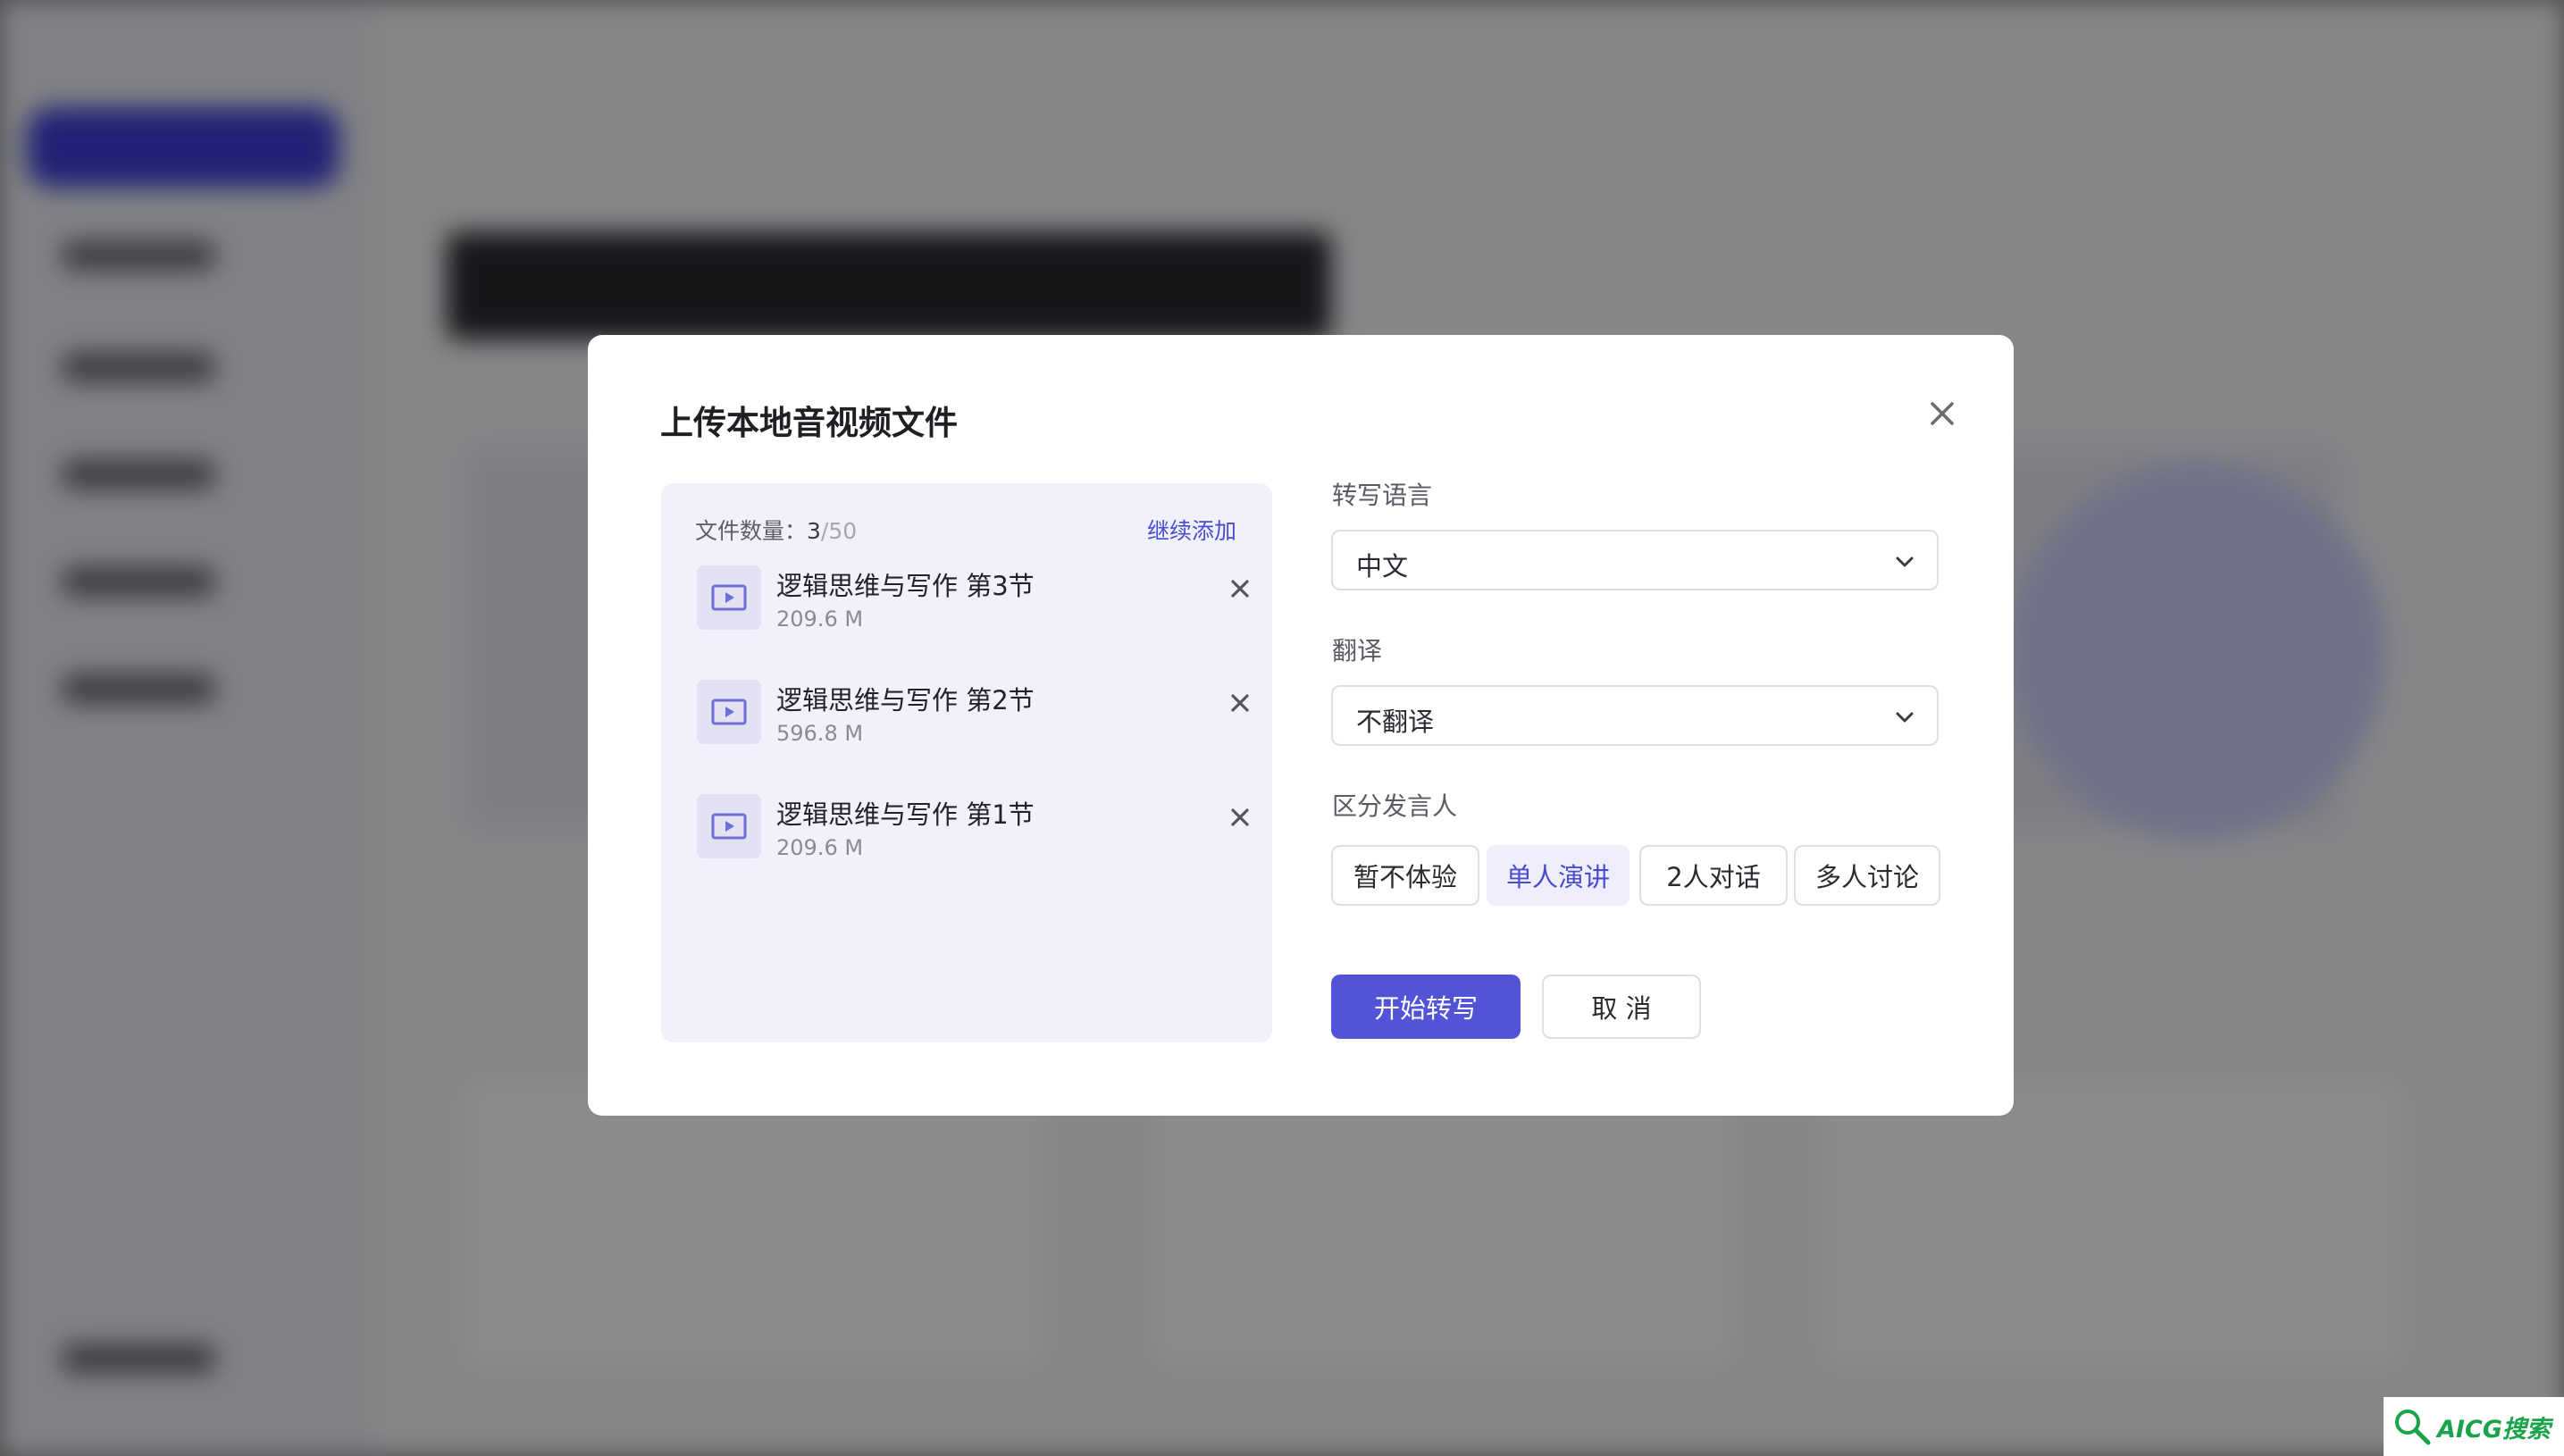  What do you see at coordinates (2494, 1429) in the screenshot?
I see `watermark-text: AICG搜索` at bounding box center [2494, 1429].